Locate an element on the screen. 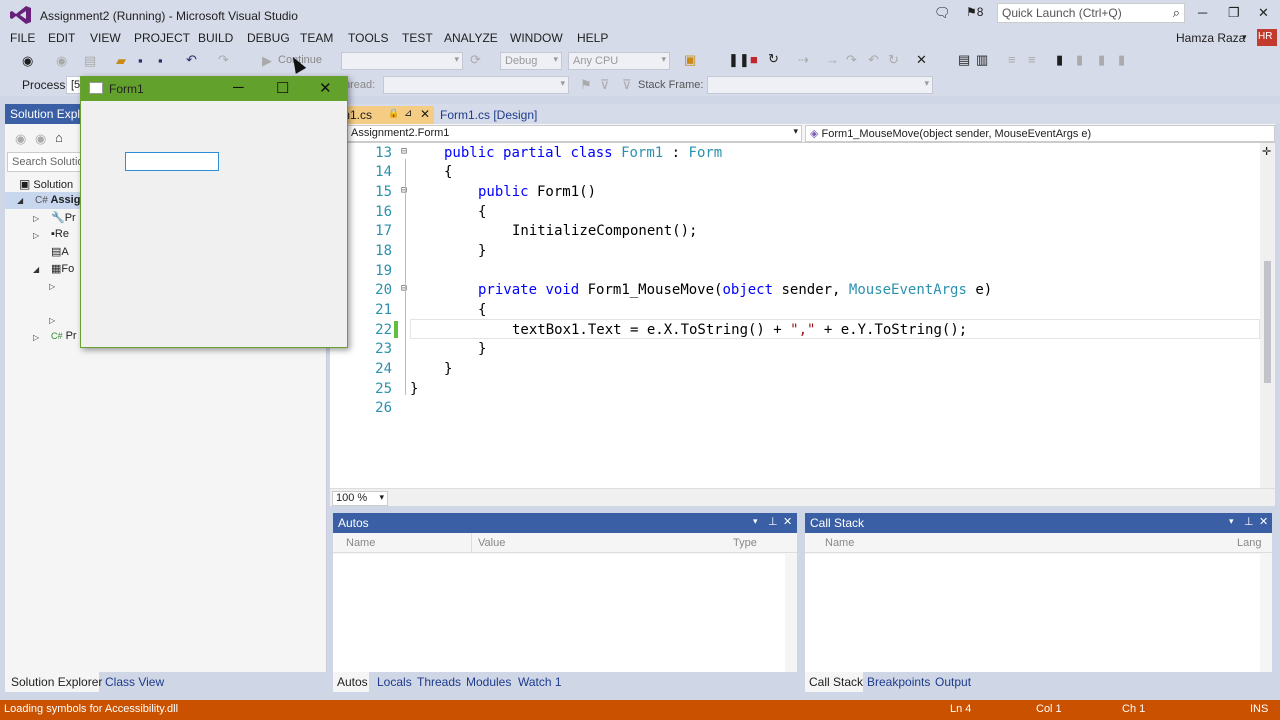 This screenshot has height=720, width=1280. menu-project: PROJECT is located at coordinates (162, 38).